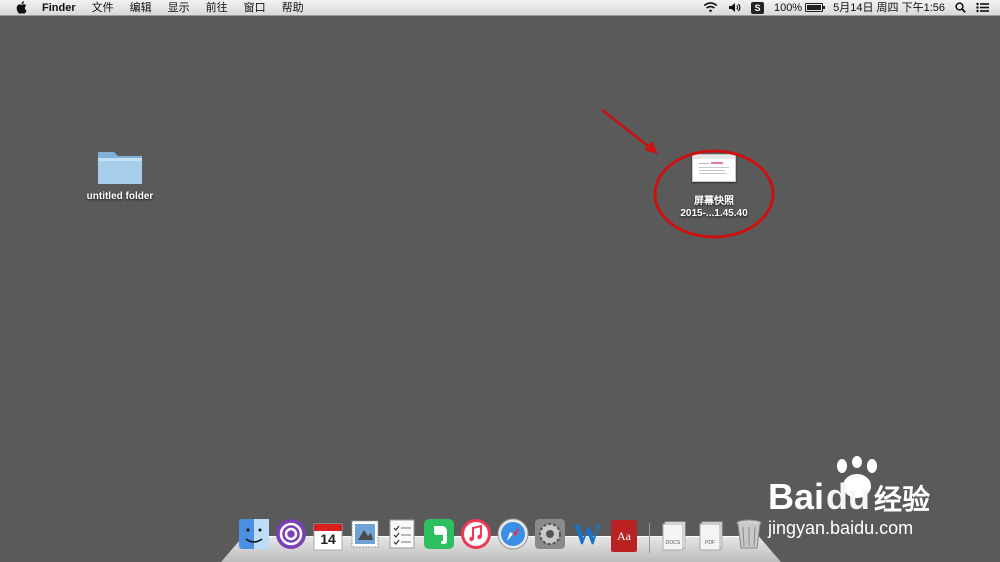 This screenshot has height=562, width=1000. I want to click on dock-system-preferences, so click(550, 536).